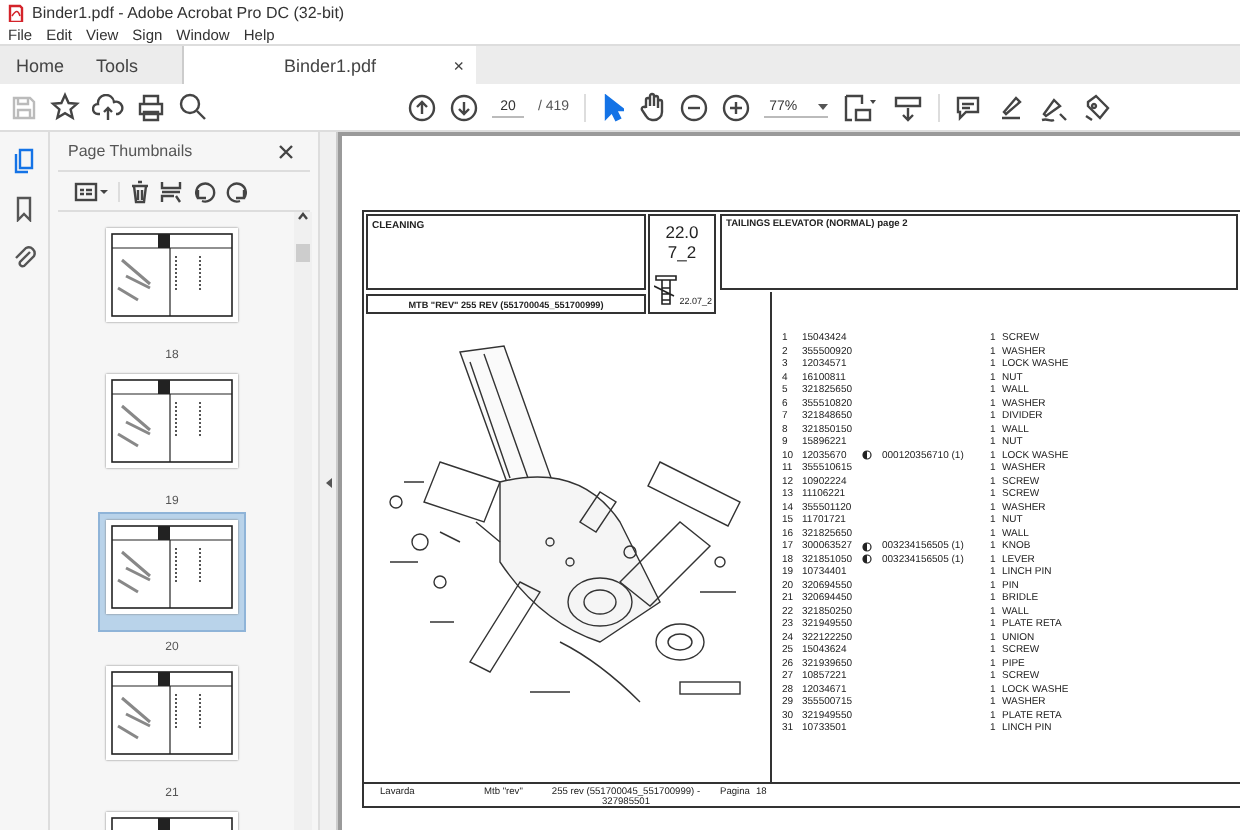  I want to click on rotate-left-icon, so click(204, 191).